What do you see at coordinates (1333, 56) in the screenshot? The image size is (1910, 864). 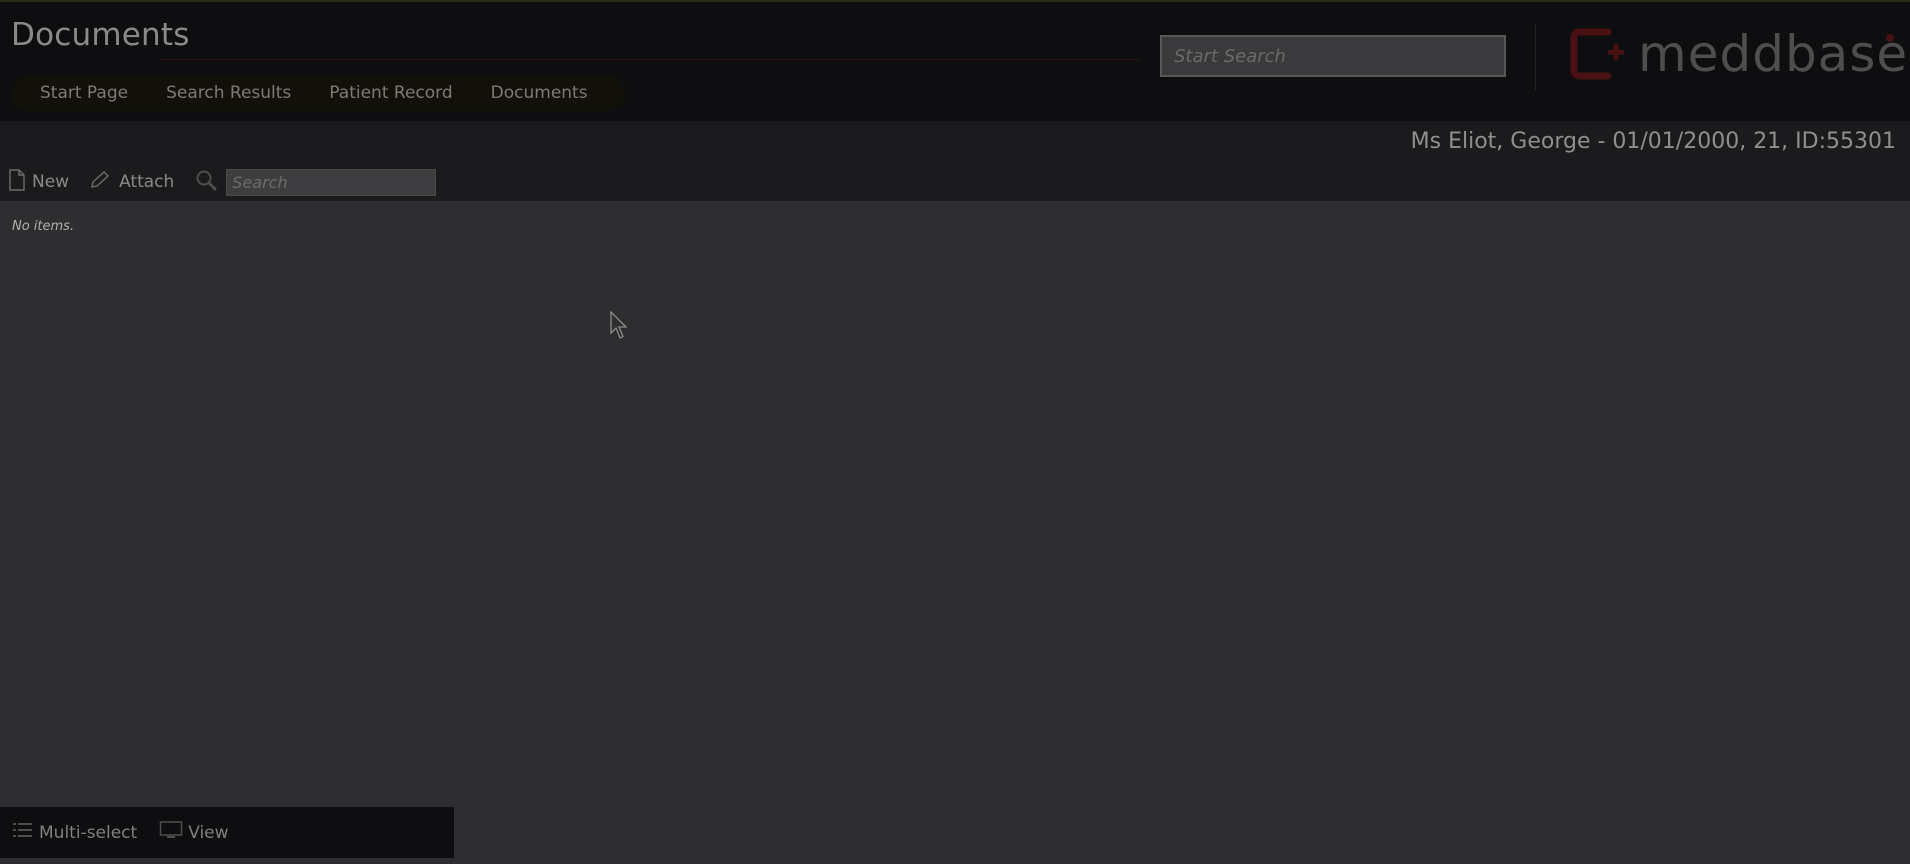 I see `start-search-input` at bounding box center [1333, 56].